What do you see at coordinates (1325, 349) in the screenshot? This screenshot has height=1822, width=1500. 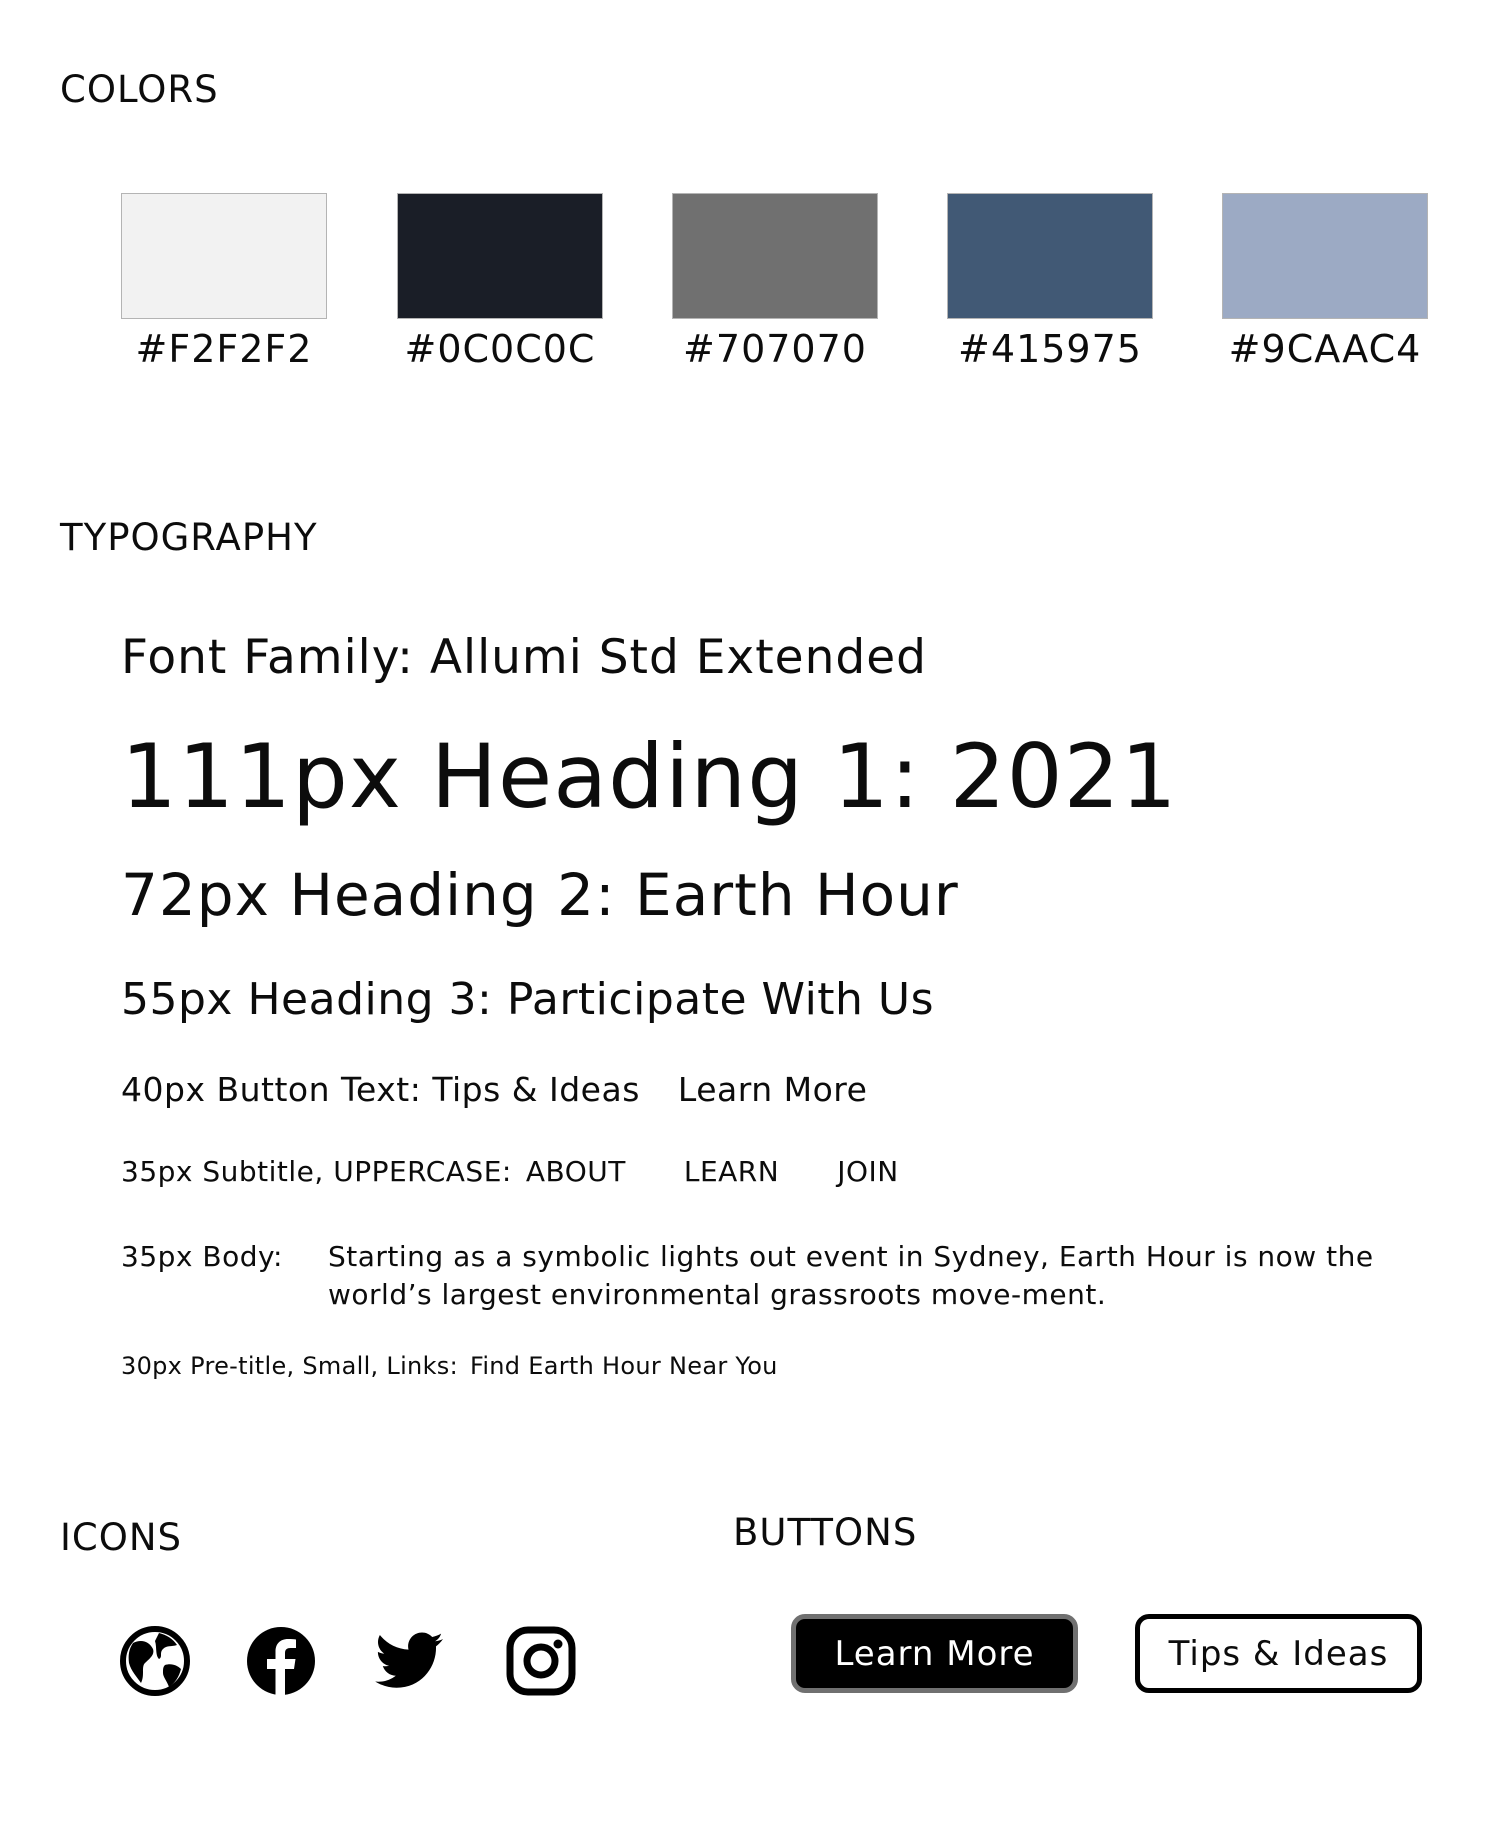 I see `color-label-9caac4: #9CAAC4` at bounding box center [1325, 349].